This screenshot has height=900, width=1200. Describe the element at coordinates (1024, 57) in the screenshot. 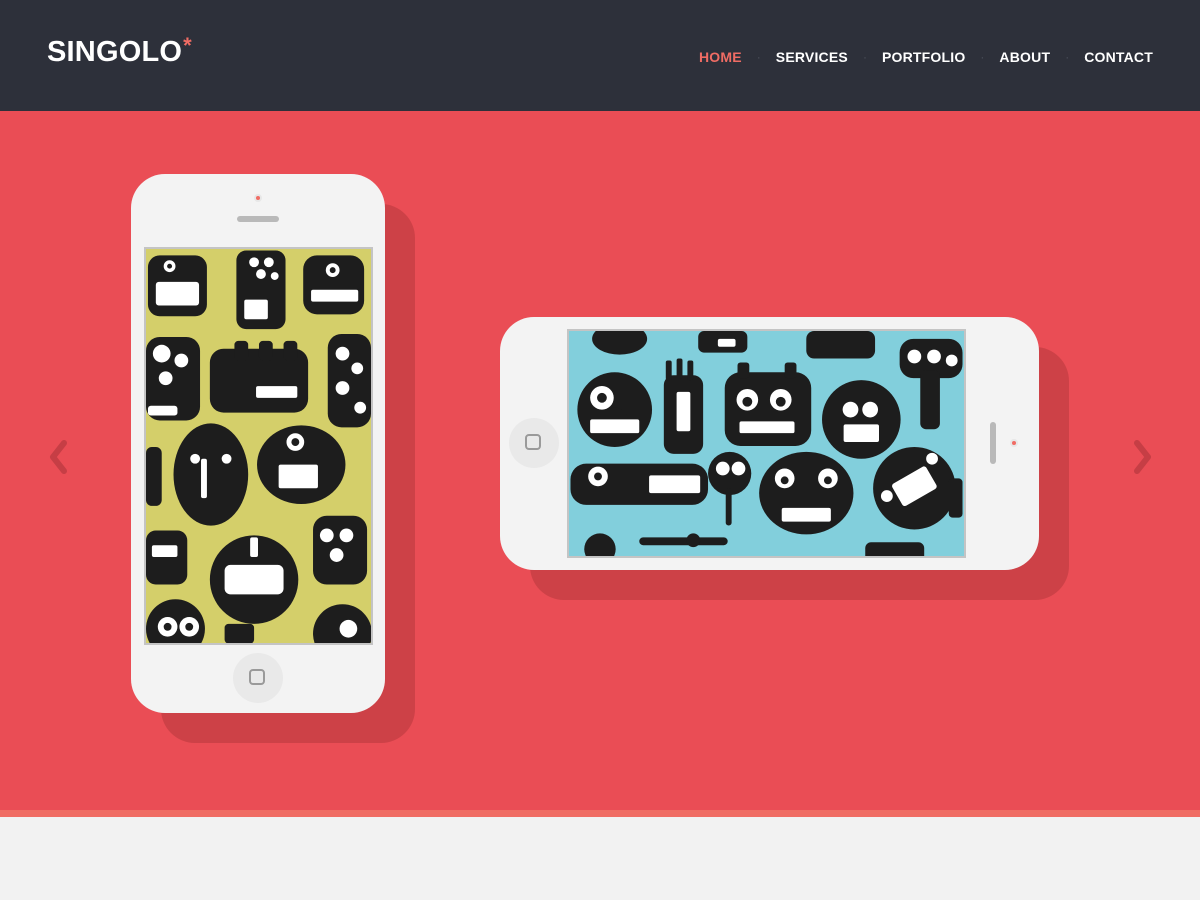

I see `nav-about: ABOUT` at that location.